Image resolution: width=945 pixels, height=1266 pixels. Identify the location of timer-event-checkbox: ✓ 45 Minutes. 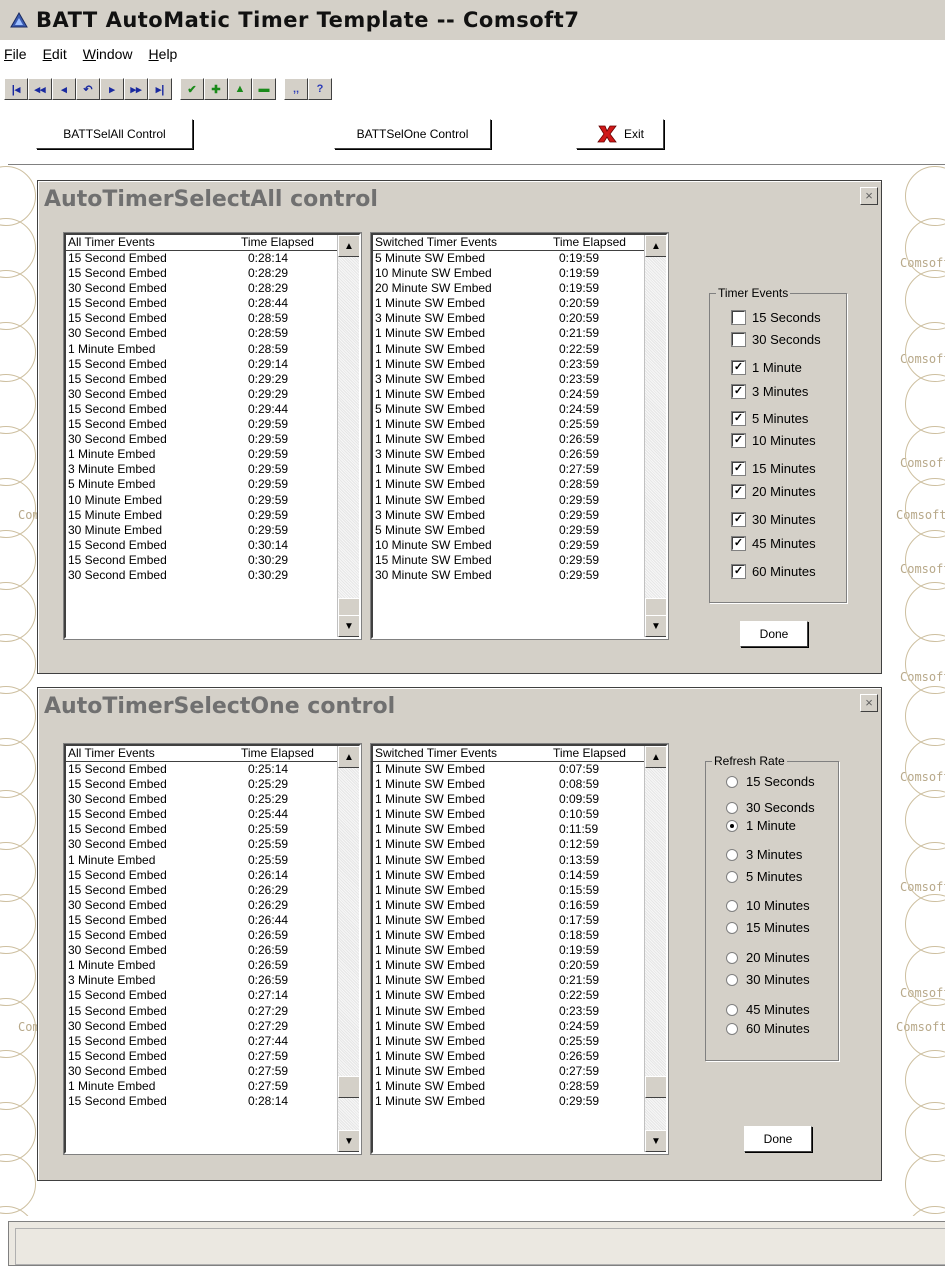
(773, 543).